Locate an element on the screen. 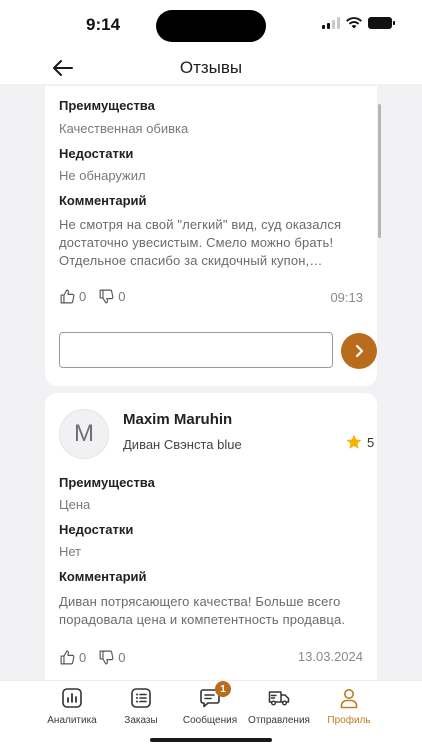 The height and width of the screenshot is (750, 422). send-reply-button is located at coordinates (359, 351).